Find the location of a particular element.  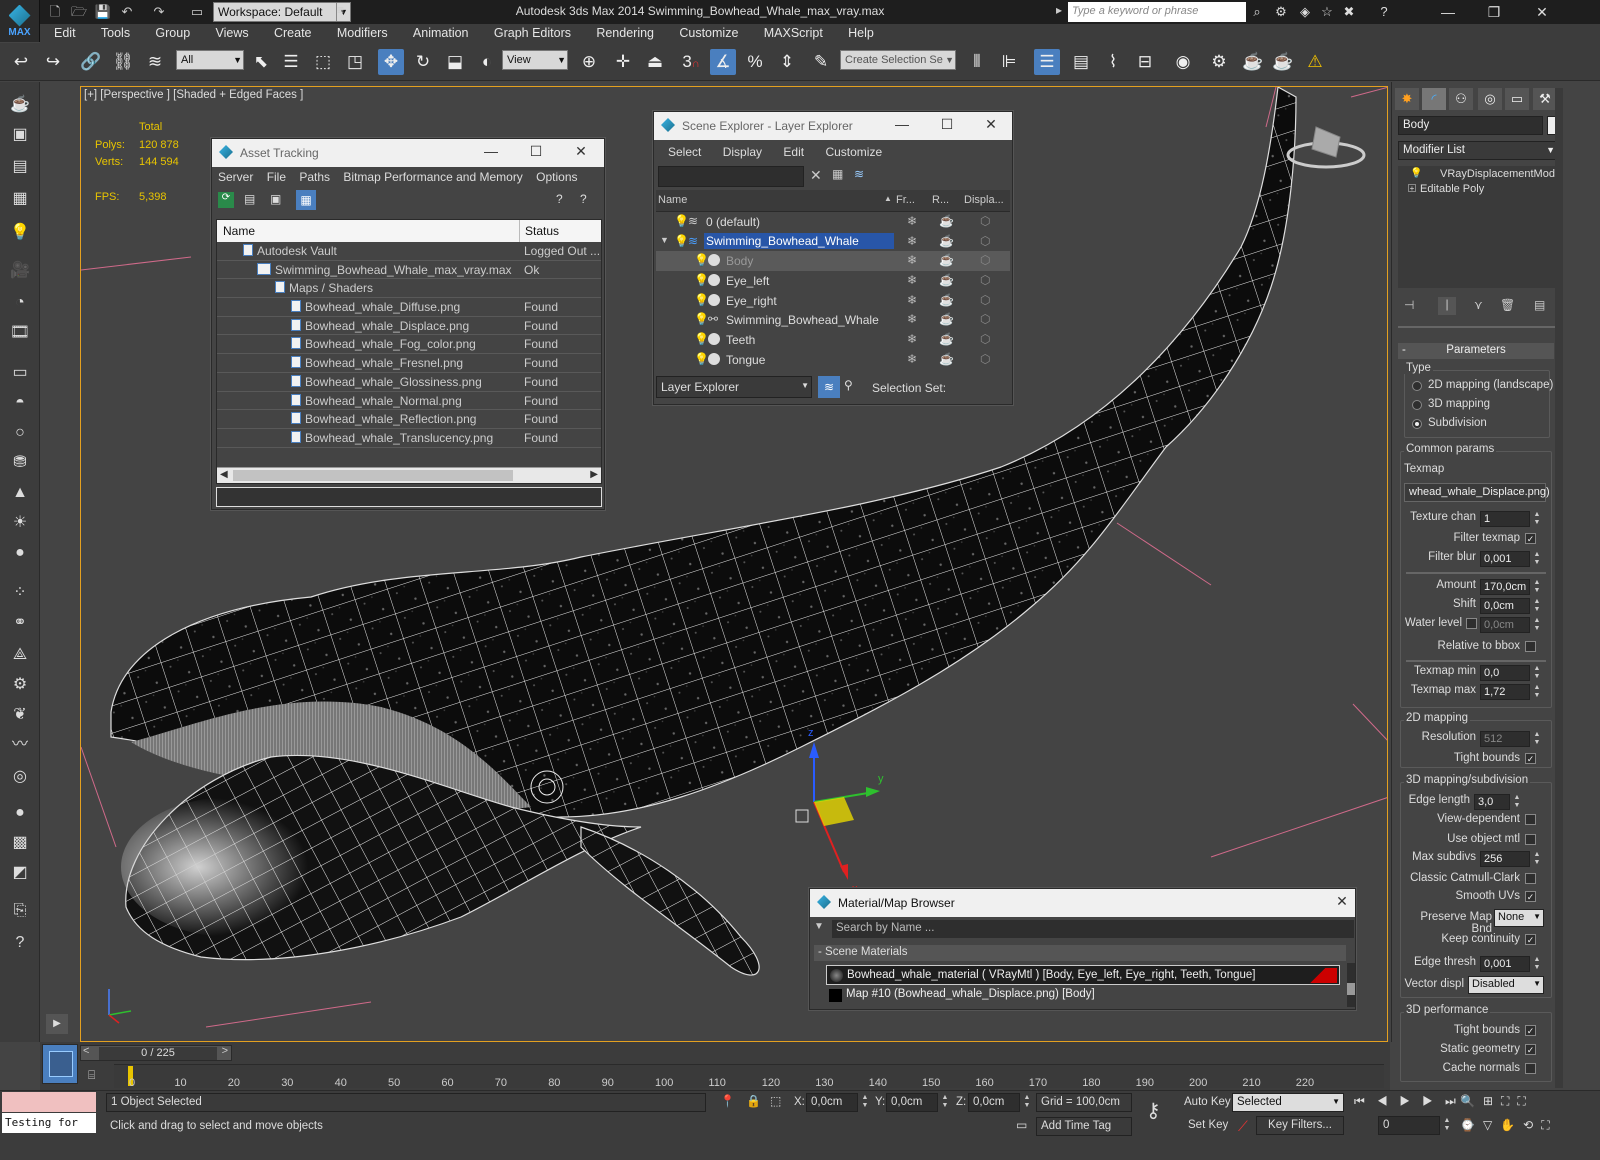

layer-explorer-icon: ☰ is located at coordinates (1047, 62).